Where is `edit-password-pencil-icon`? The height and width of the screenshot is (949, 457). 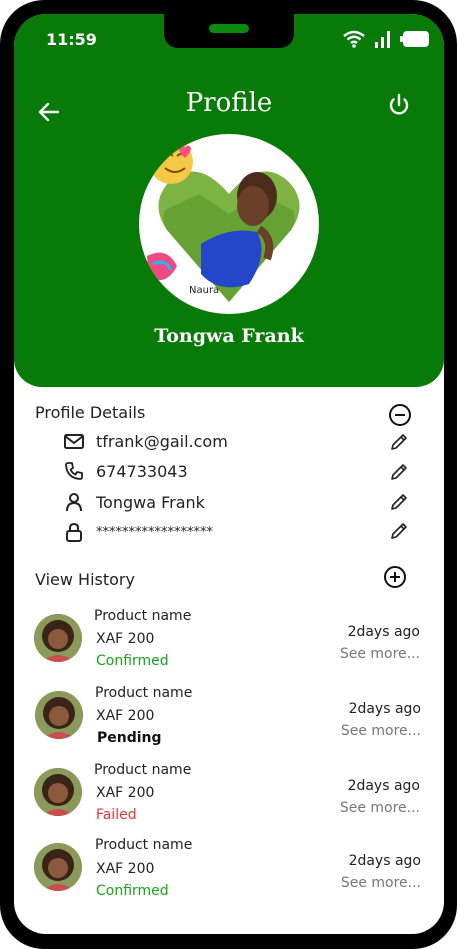
edit-password-pencil-icon is located at coordinates (399, 531).